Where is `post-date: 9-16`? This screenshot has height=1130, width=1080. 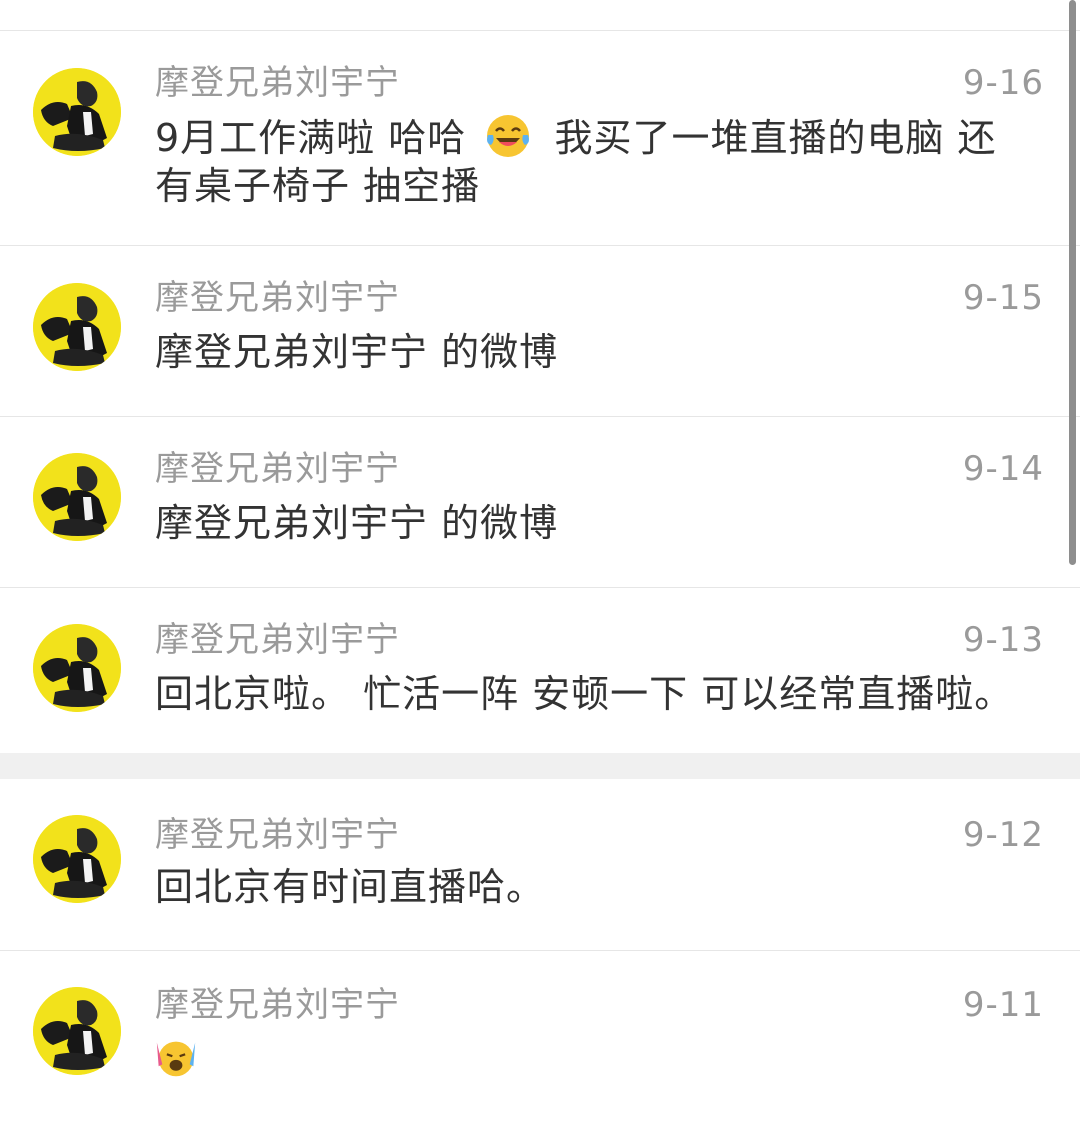
post-date: 9-16 is located at coordinates (1003, 83).